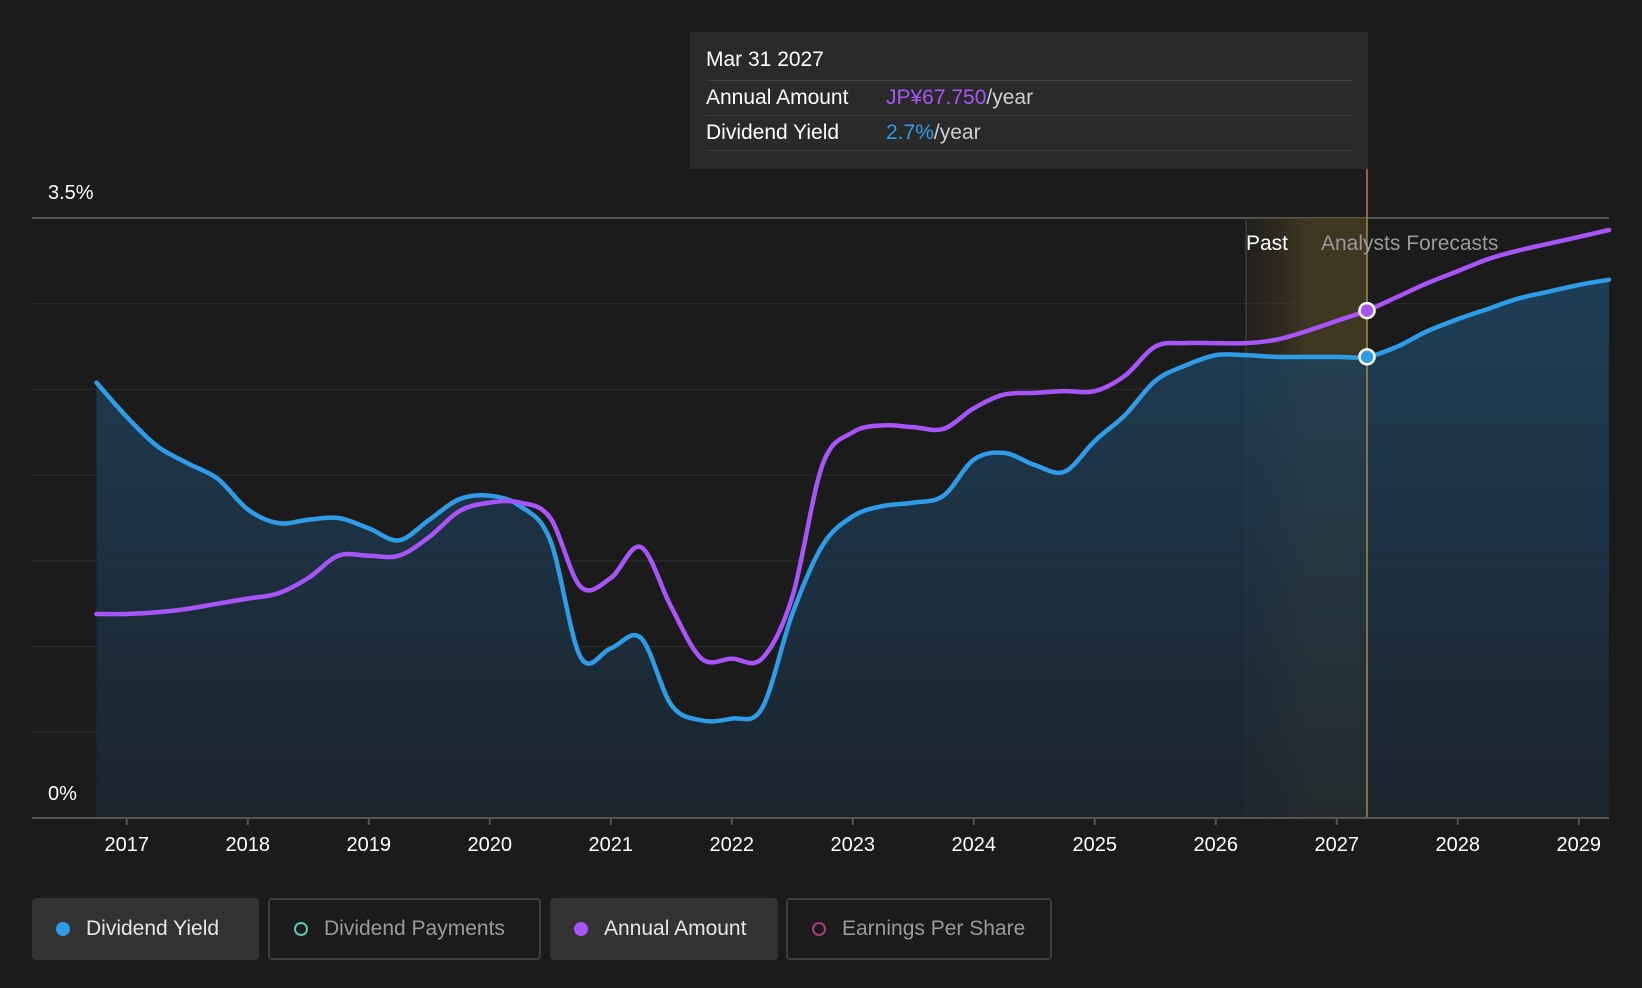 This screenshot has width=1642, height=988. Describe the element at coordinates (732, 845) in the screenshot. I see `x-tick-label: 2022` at that location.